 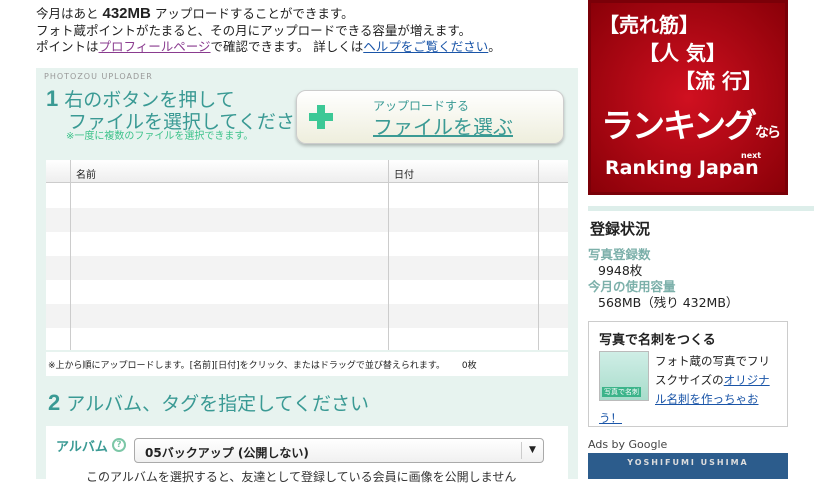 I want to click on divider, so click(x=701, y=208).